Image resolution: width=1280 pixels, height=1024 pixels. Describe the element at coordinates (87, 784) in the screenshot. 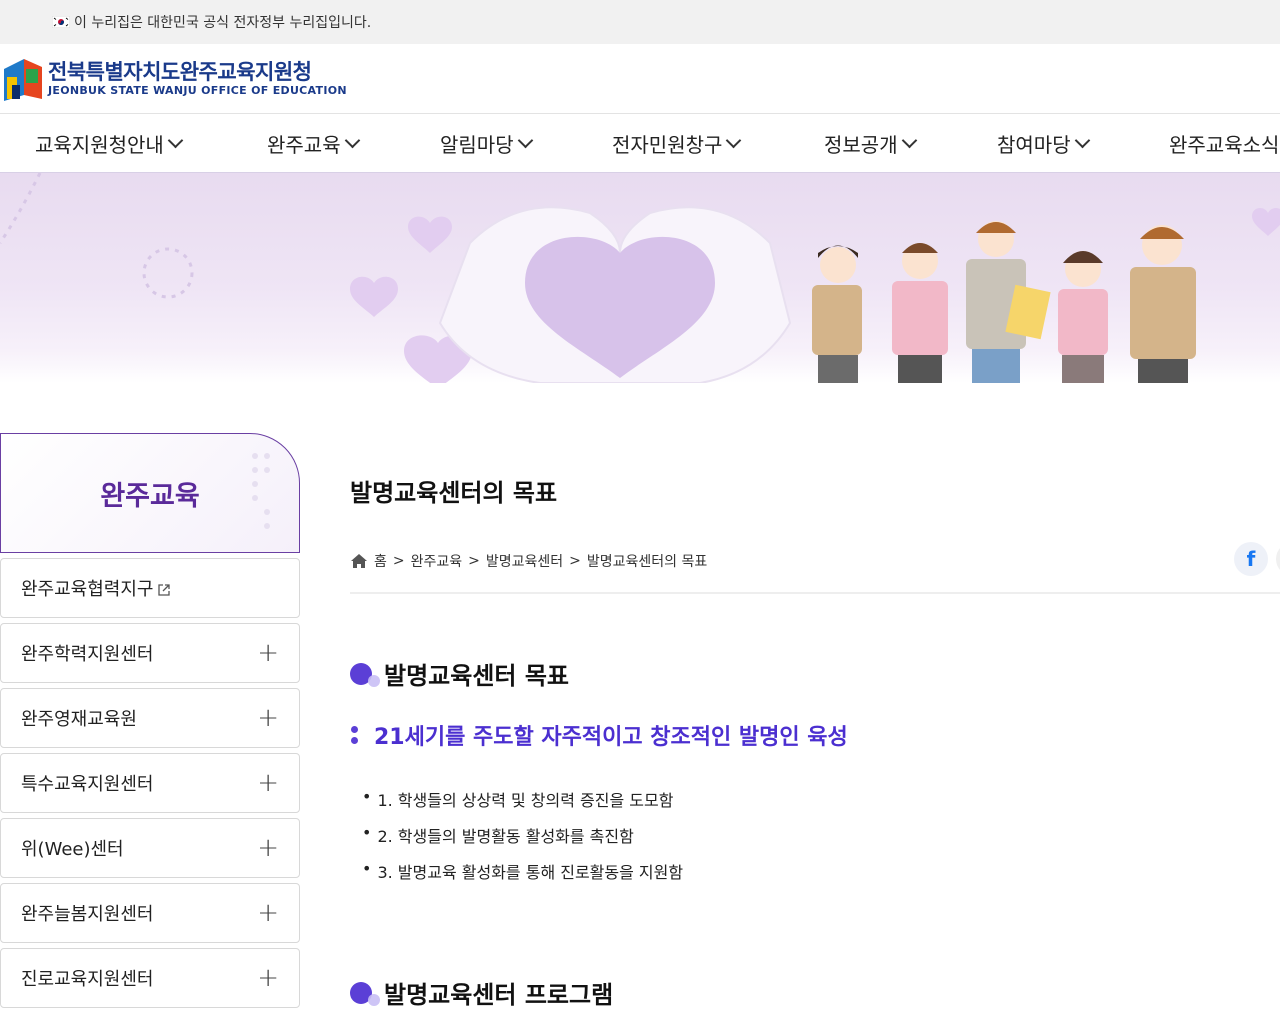

I see `side-nav-item-label: 특수교육지원센터` at that location.